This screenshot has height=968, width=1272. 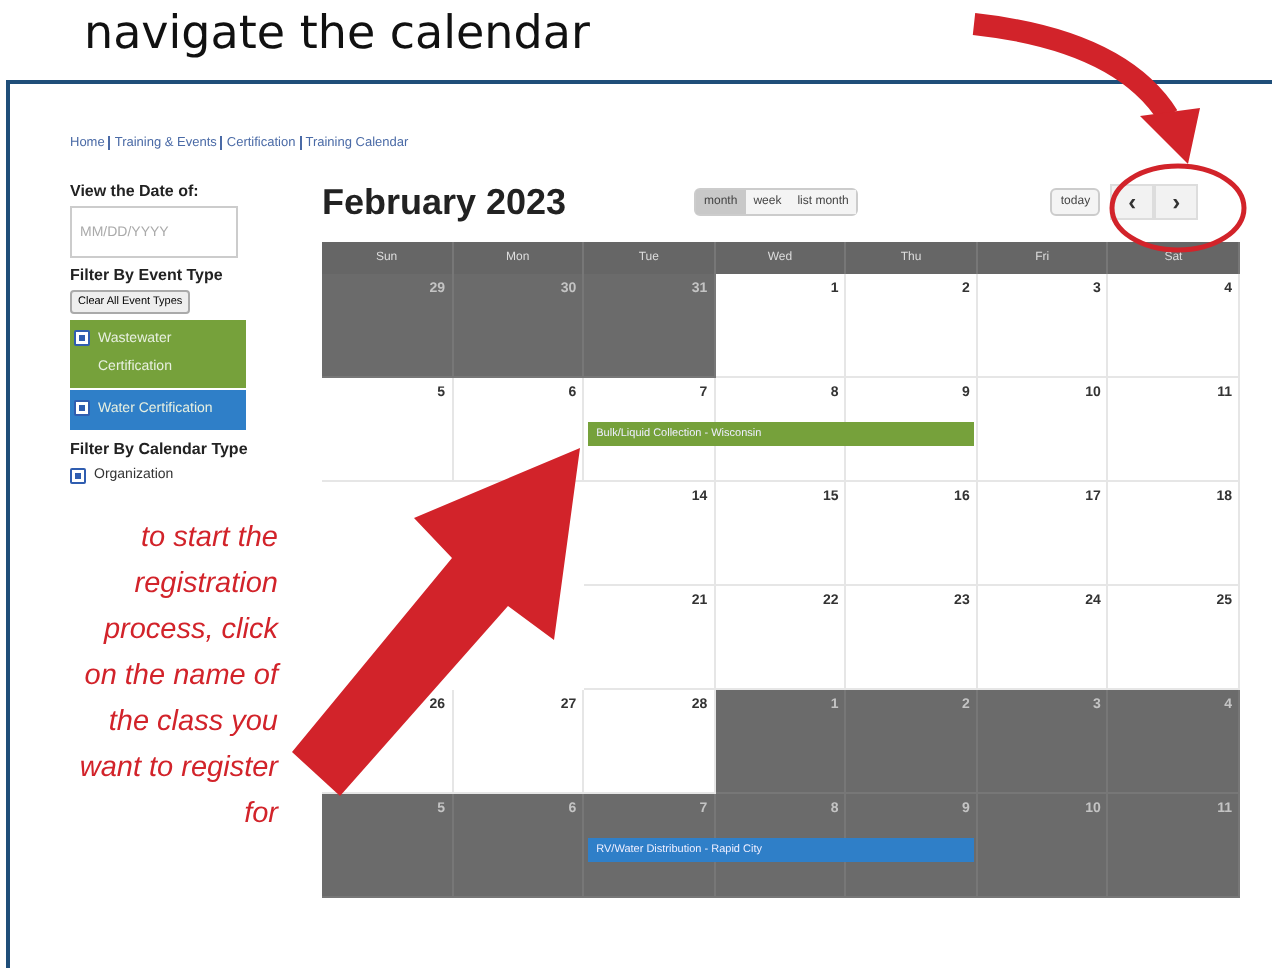 I want to click on filter-heading: Filter By Calendar Type, so click(x=159, y=449).